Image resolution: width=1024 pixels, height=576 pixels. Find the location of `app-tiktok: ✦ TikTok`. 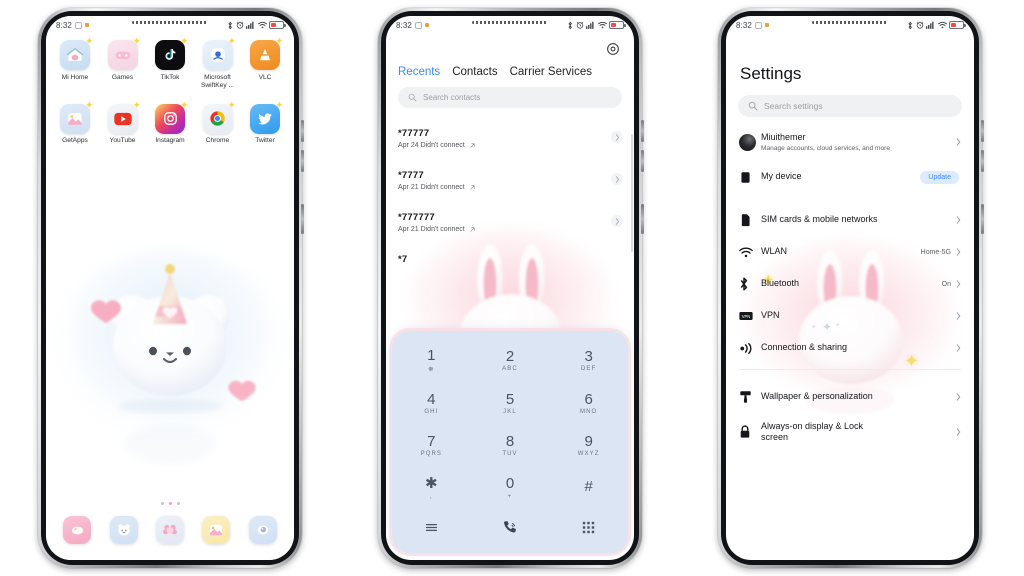

app-tiktok: ✦ TikTok is located at coordinates (170, 63).